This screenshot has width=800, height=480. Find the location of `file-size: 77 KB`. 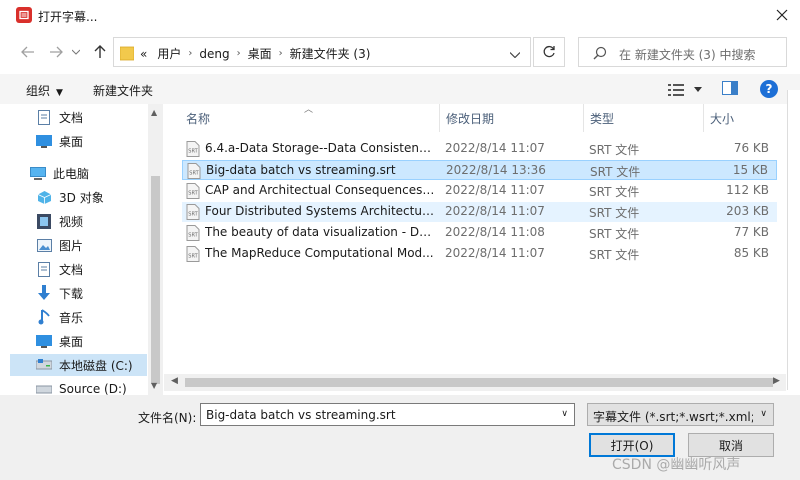

file-size: 77 KB is located at coordinates (751, 232).